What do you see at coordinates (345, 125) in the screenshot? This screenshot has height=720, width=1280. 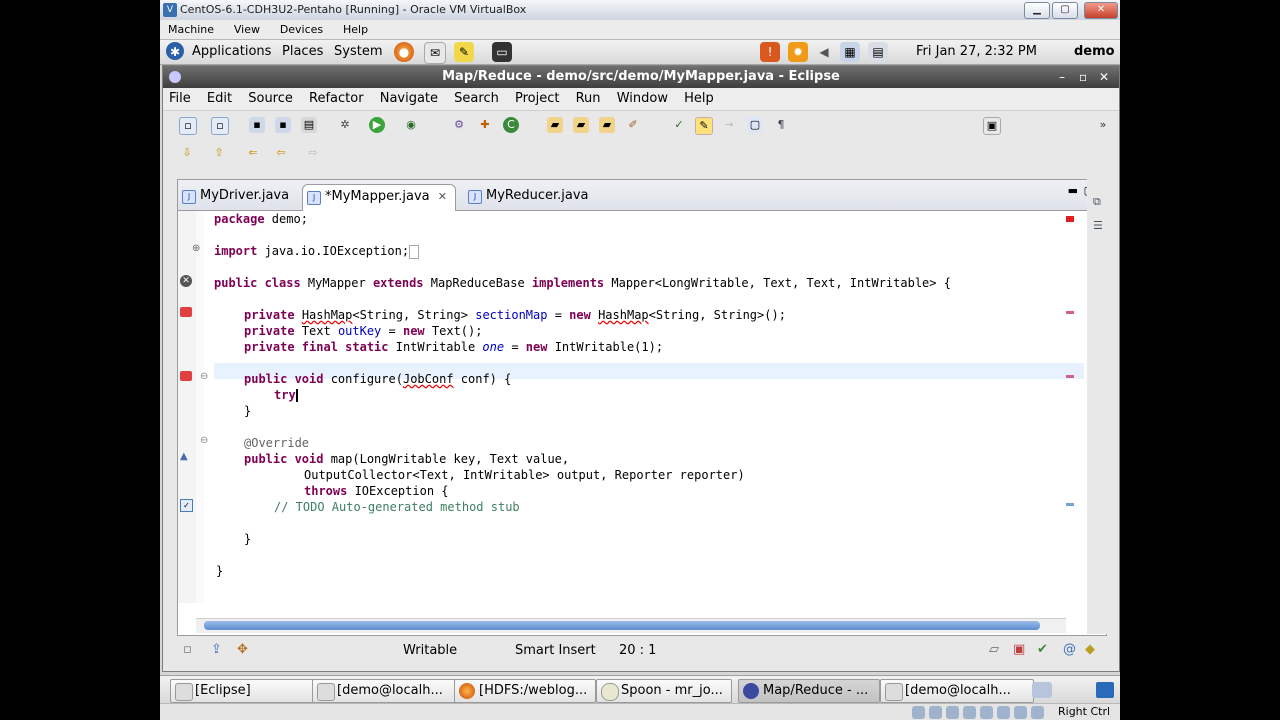 I see `debug-icon: ✲` at bounding box center [345, 125].